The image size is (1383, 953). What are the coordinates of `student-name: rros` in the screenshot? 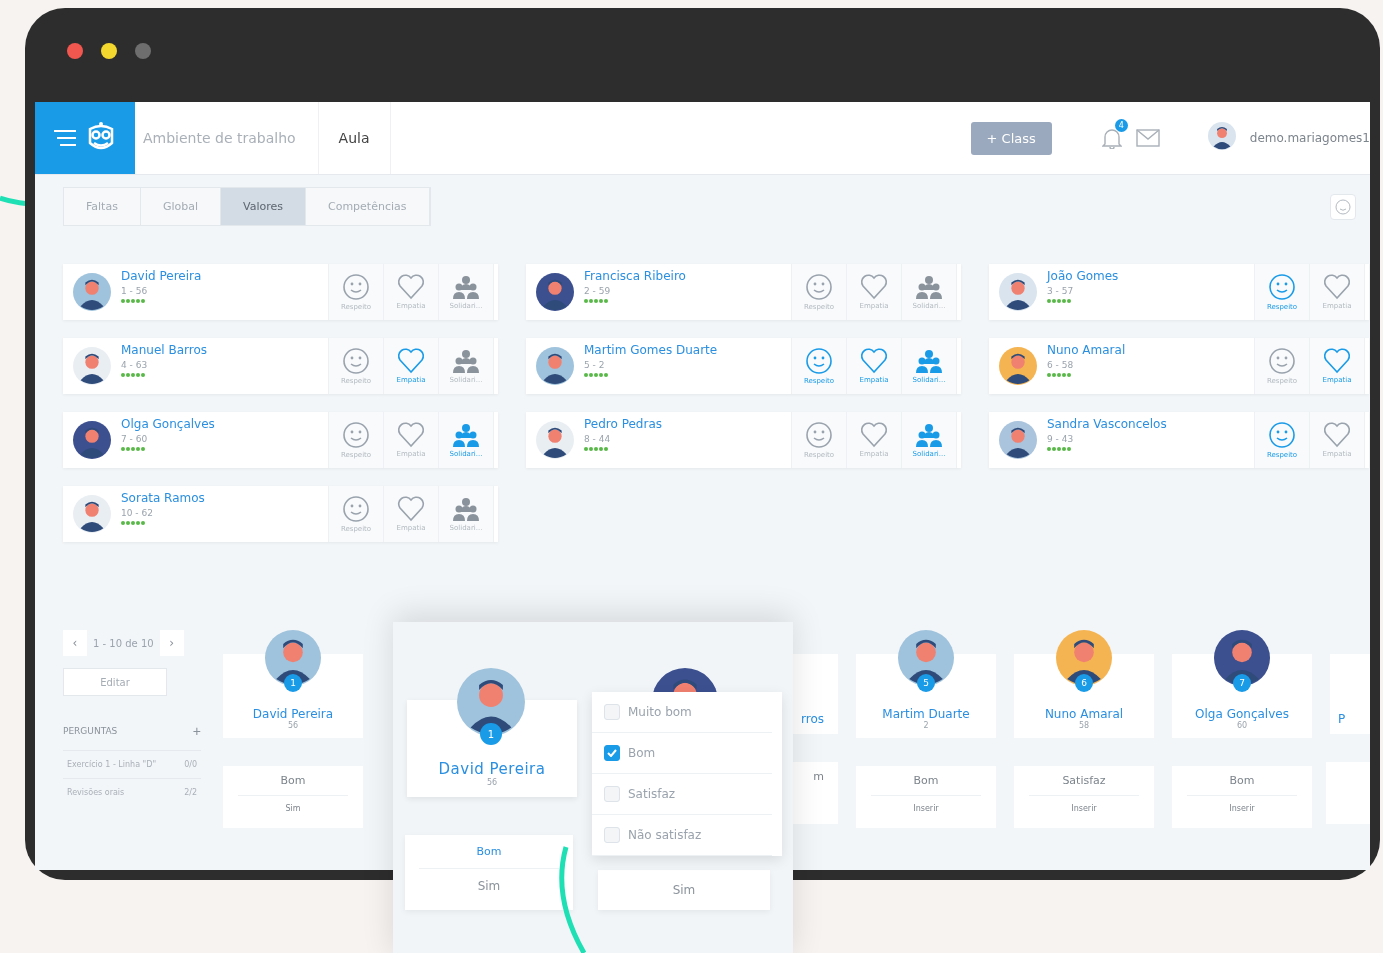 It's located at (812, 719).